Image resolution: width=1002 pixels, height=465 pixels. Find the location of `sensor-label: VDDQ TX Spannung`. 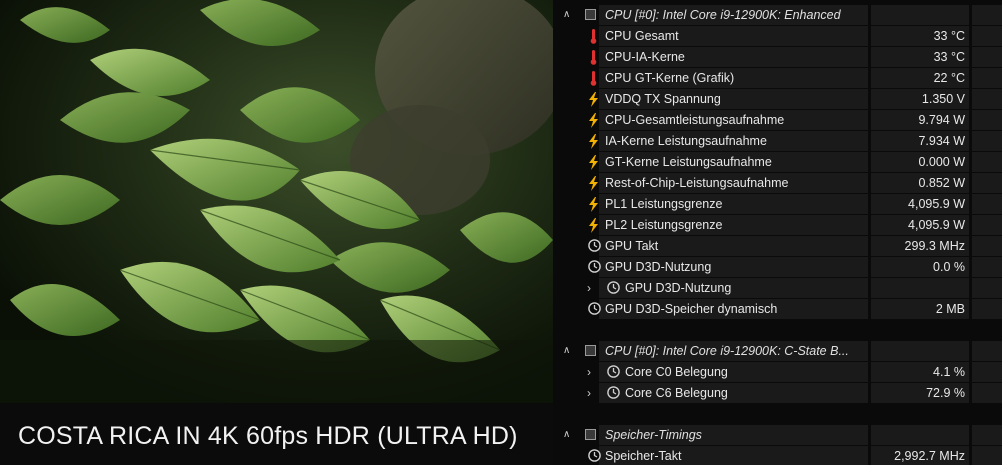

sensor-label: VDDQ TX Spannung is located at coordinates (663, 99).